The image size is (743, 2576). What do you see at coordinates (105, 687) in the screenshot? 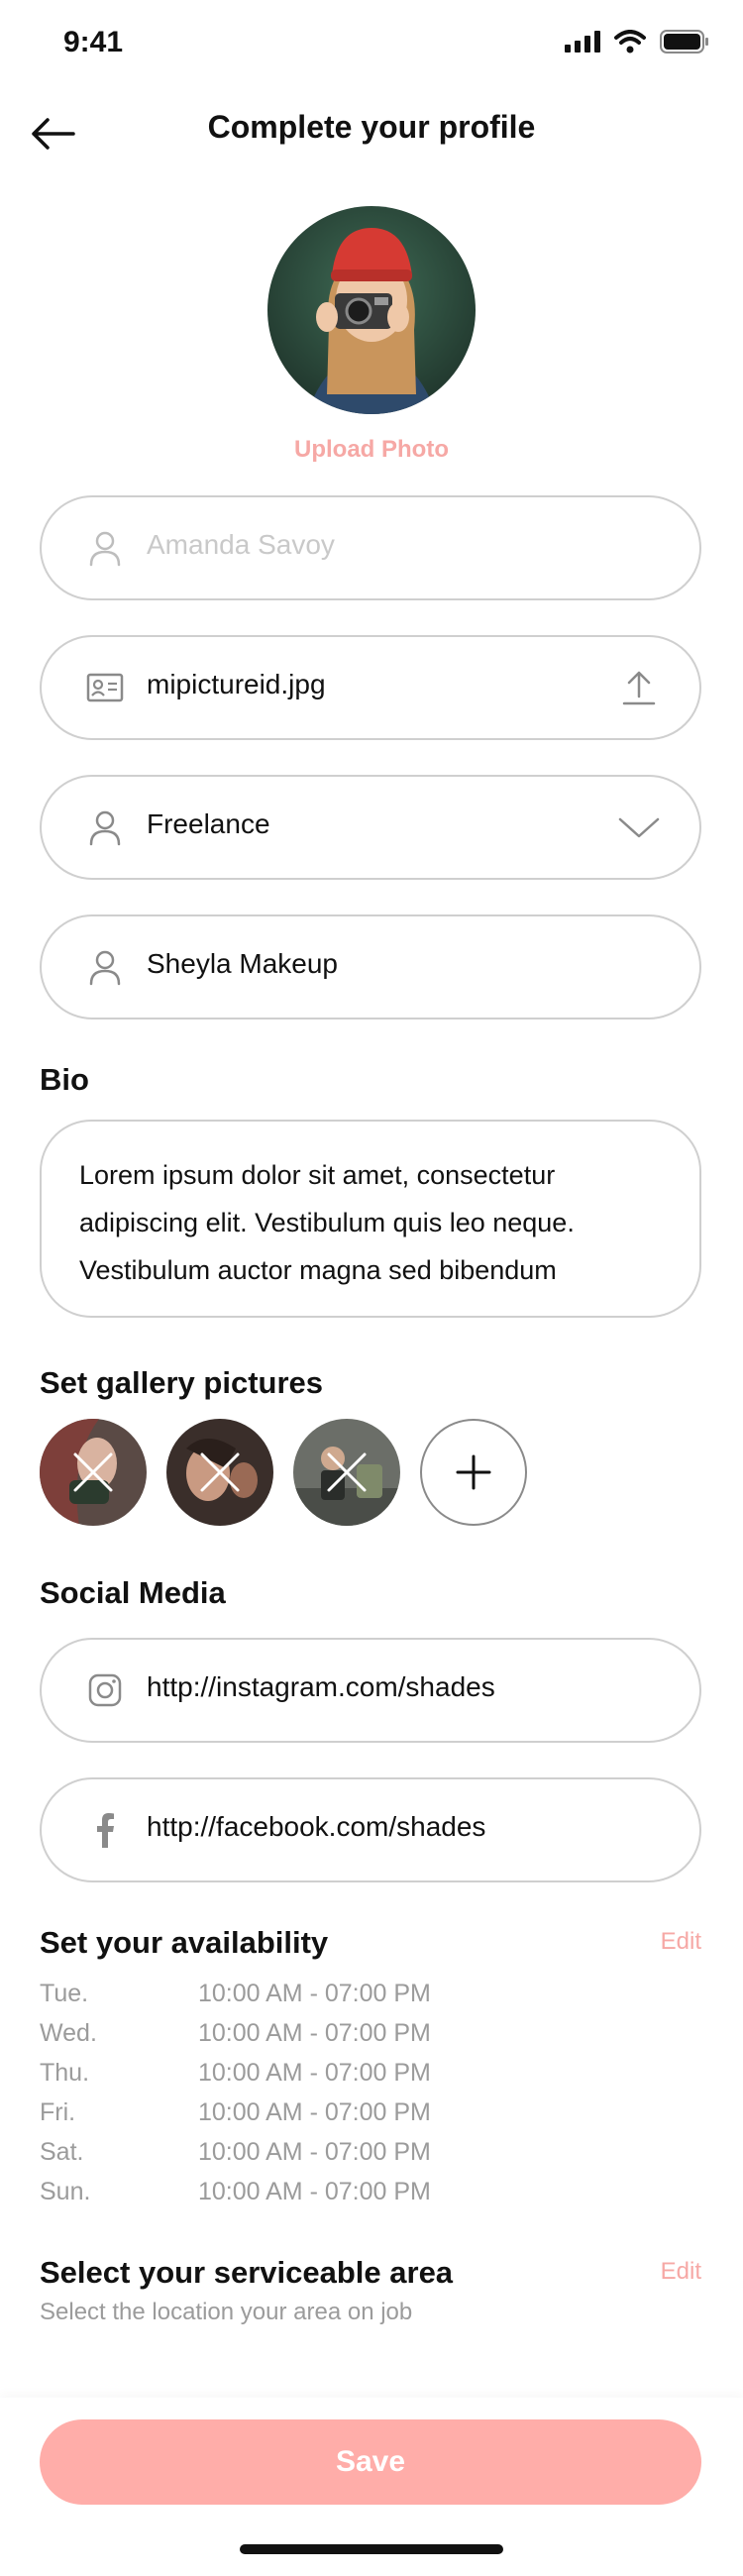
I see `id-card-icon` at bounding box center [105, 687].